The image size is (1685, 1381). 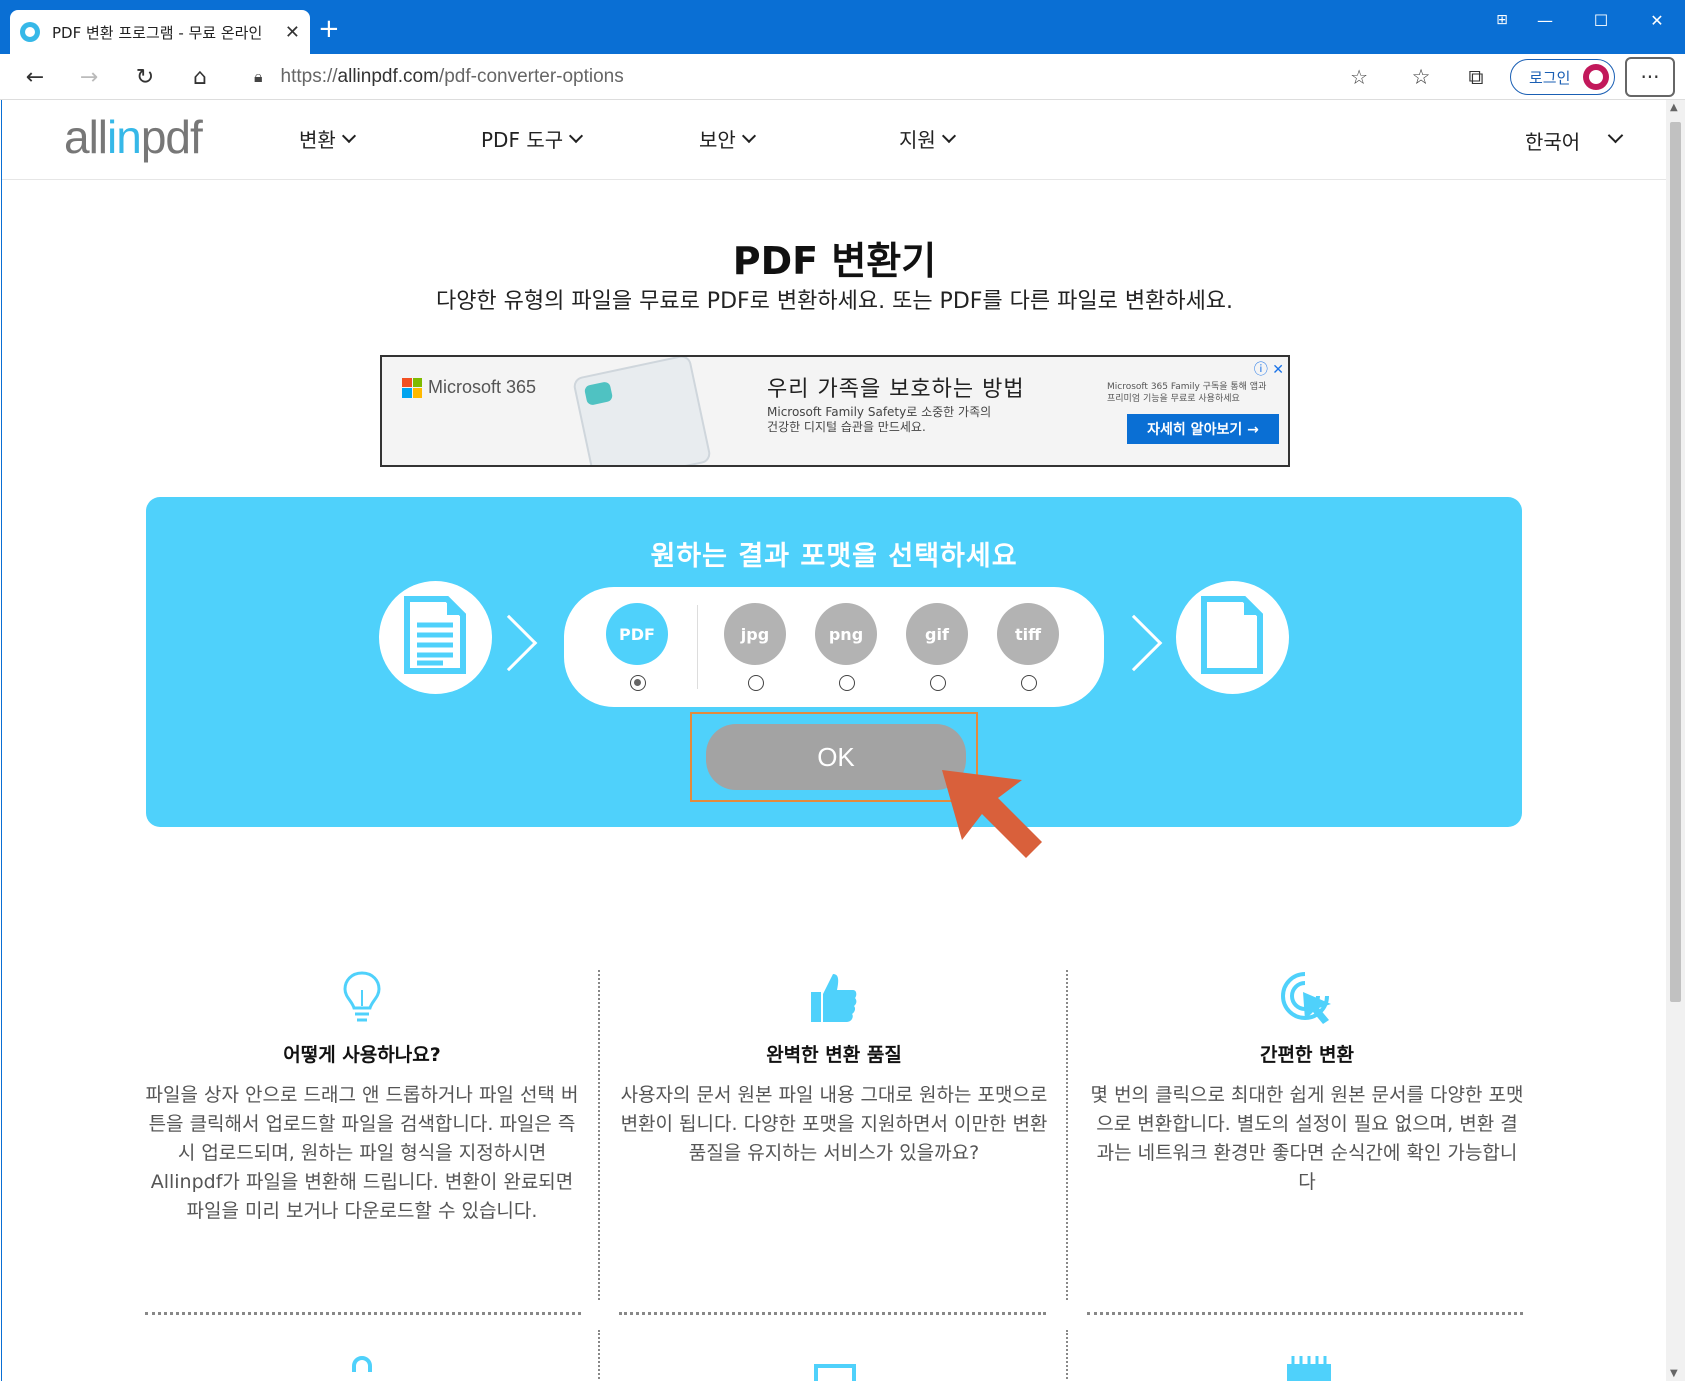 What do you see at coordinates (1650, 77) in the screenshot?
I see `more-options-icon: ···` at bounding box center [1650, 77].